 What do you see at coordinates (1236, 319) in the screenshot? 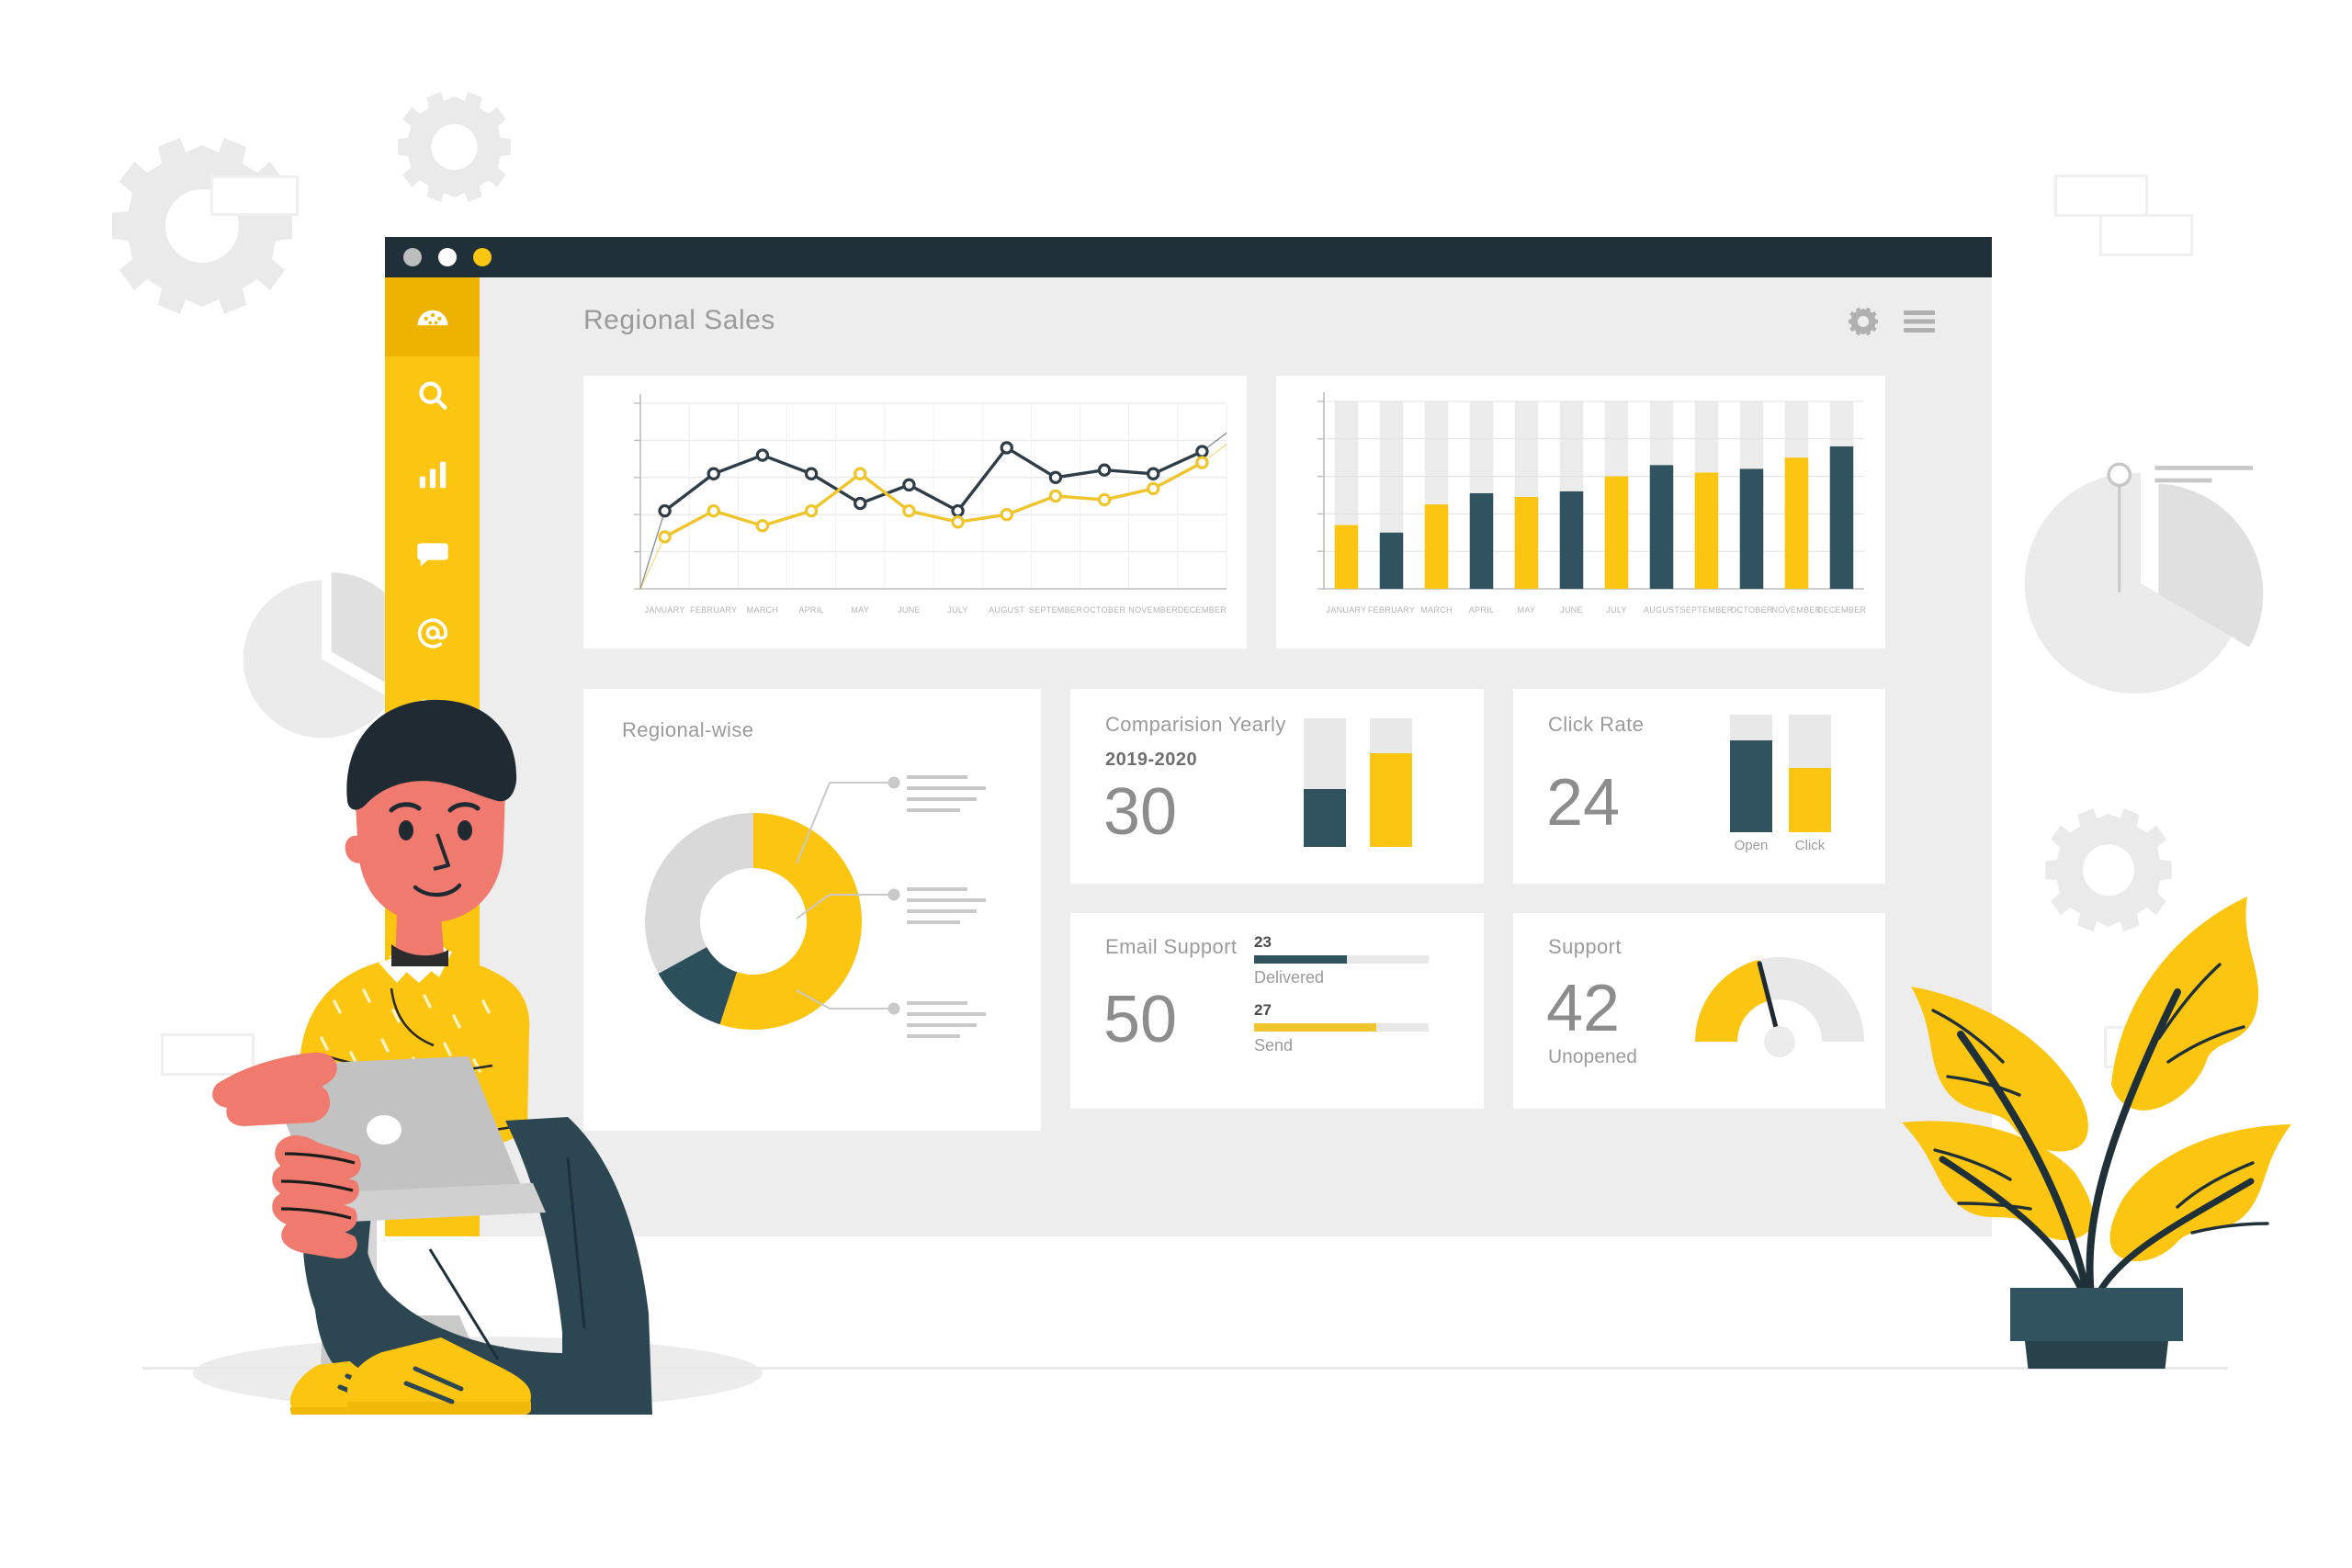
I see `dashboard-header: Regional Sales` at bounding box center [1236, 319].